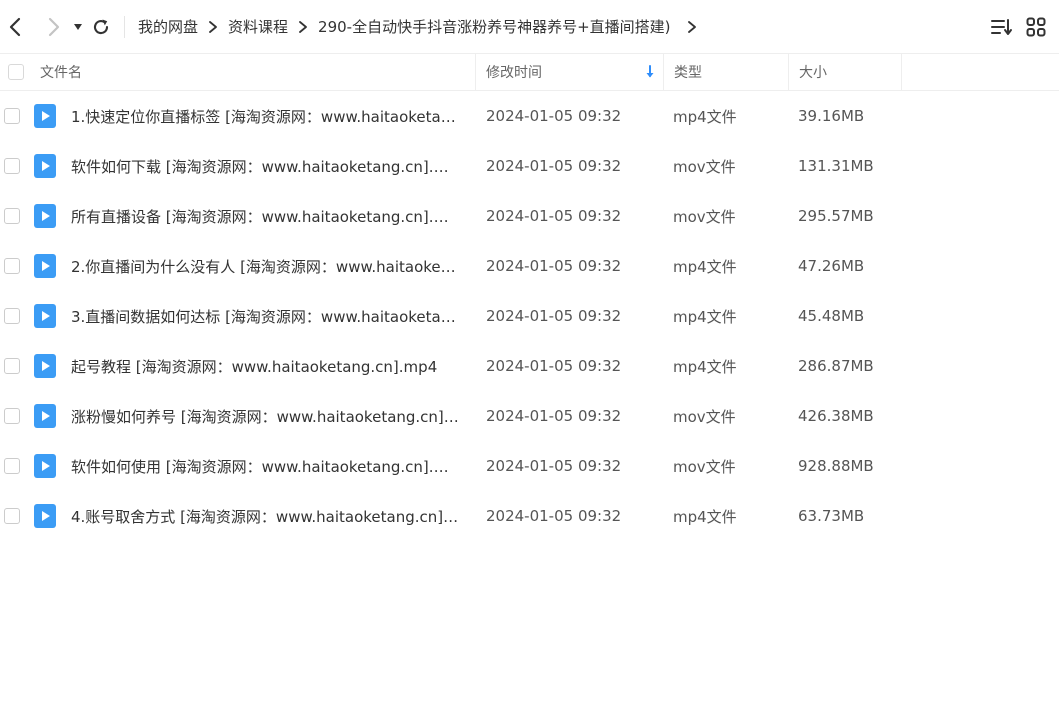 This screenshot has width=1059, height=715. What do you see at coordinates (688, 73) in the screenshot?
I see `header-type-label: 类型` at bounding box center [688, 73].